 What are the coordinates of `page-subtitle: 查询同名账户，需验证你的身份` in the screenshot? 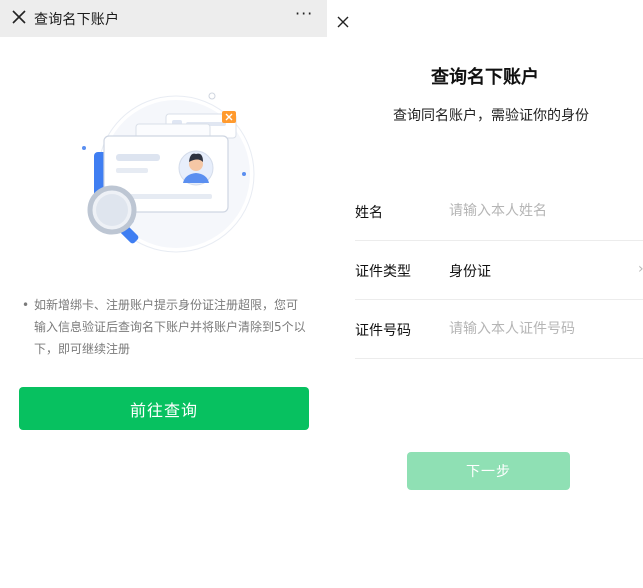 It's located at (491, 116).